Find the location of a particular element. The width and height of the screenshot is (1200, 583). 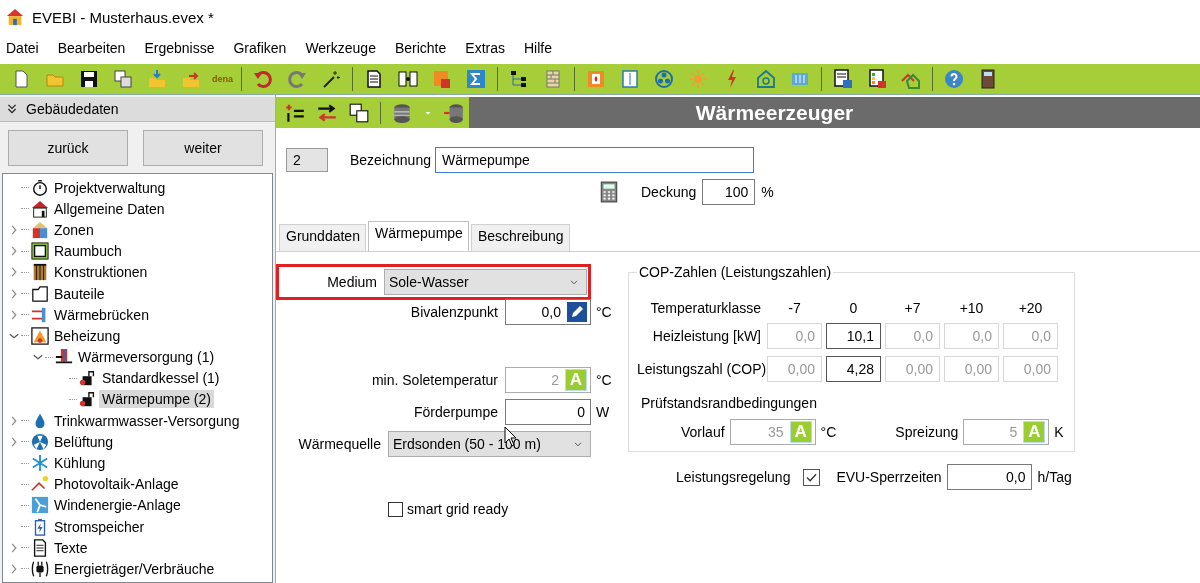

tab: Grunddaten is located at coordinates (322, 237).